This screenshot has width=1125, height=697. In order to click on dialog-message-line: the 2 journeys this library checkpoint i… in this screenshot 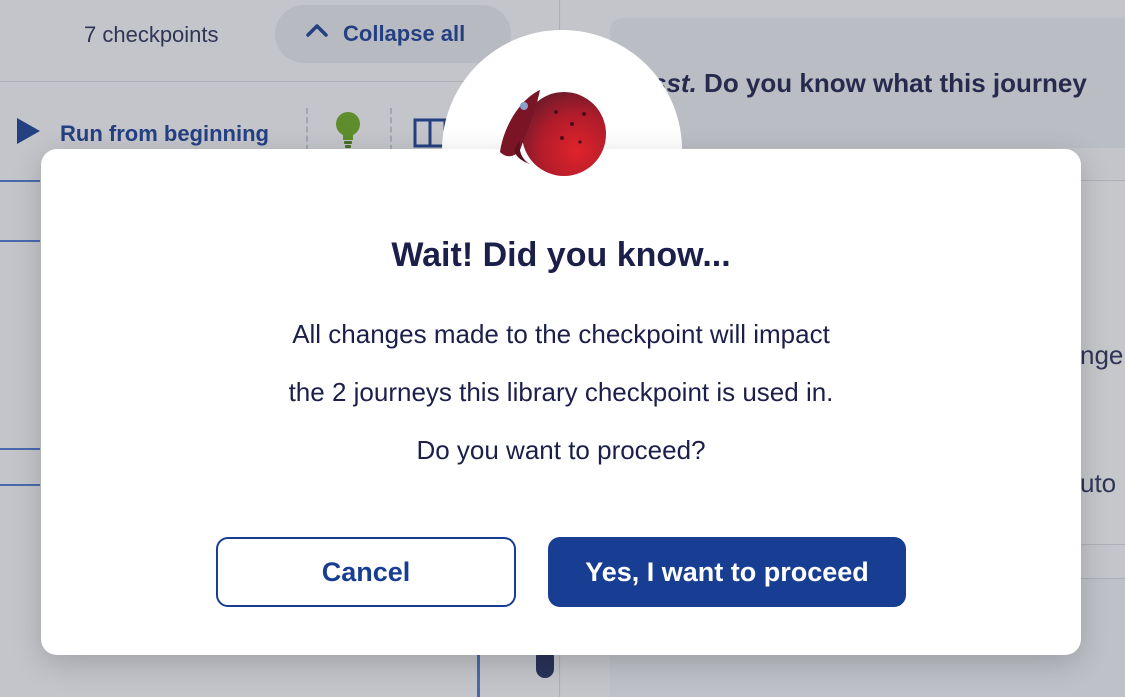, I will do `click(561, 392)`.